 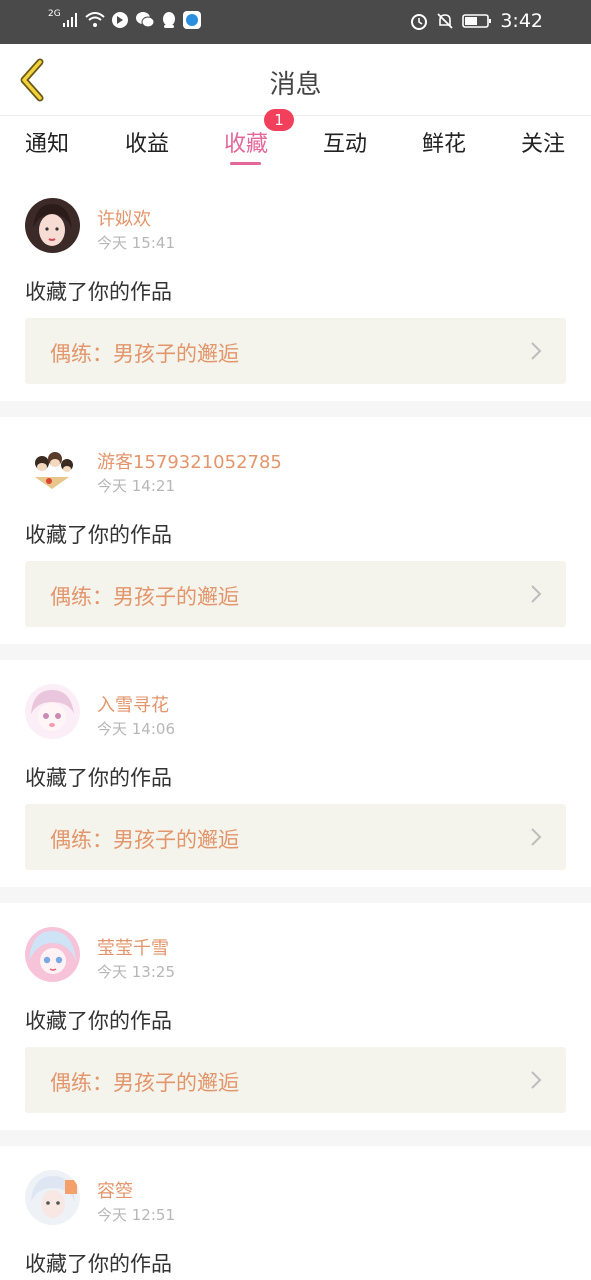 I want to click on status-icons-left: 2G, so click(x=124, y=19).